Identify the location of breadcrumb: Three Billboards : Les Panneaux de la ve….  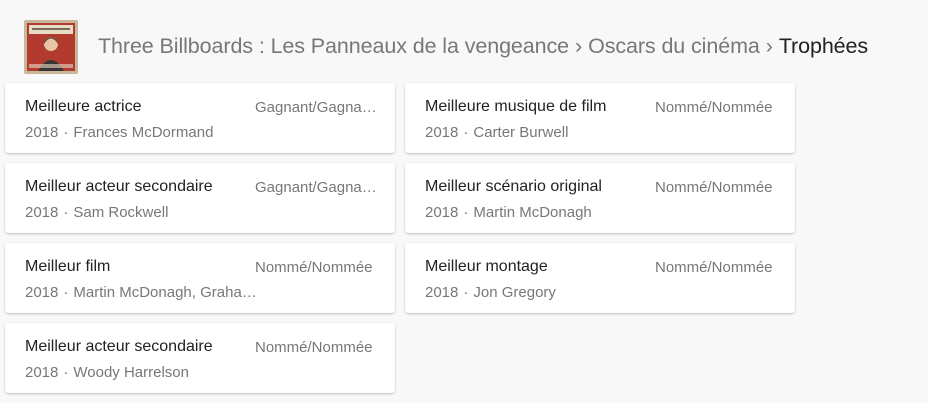
(483, 46).